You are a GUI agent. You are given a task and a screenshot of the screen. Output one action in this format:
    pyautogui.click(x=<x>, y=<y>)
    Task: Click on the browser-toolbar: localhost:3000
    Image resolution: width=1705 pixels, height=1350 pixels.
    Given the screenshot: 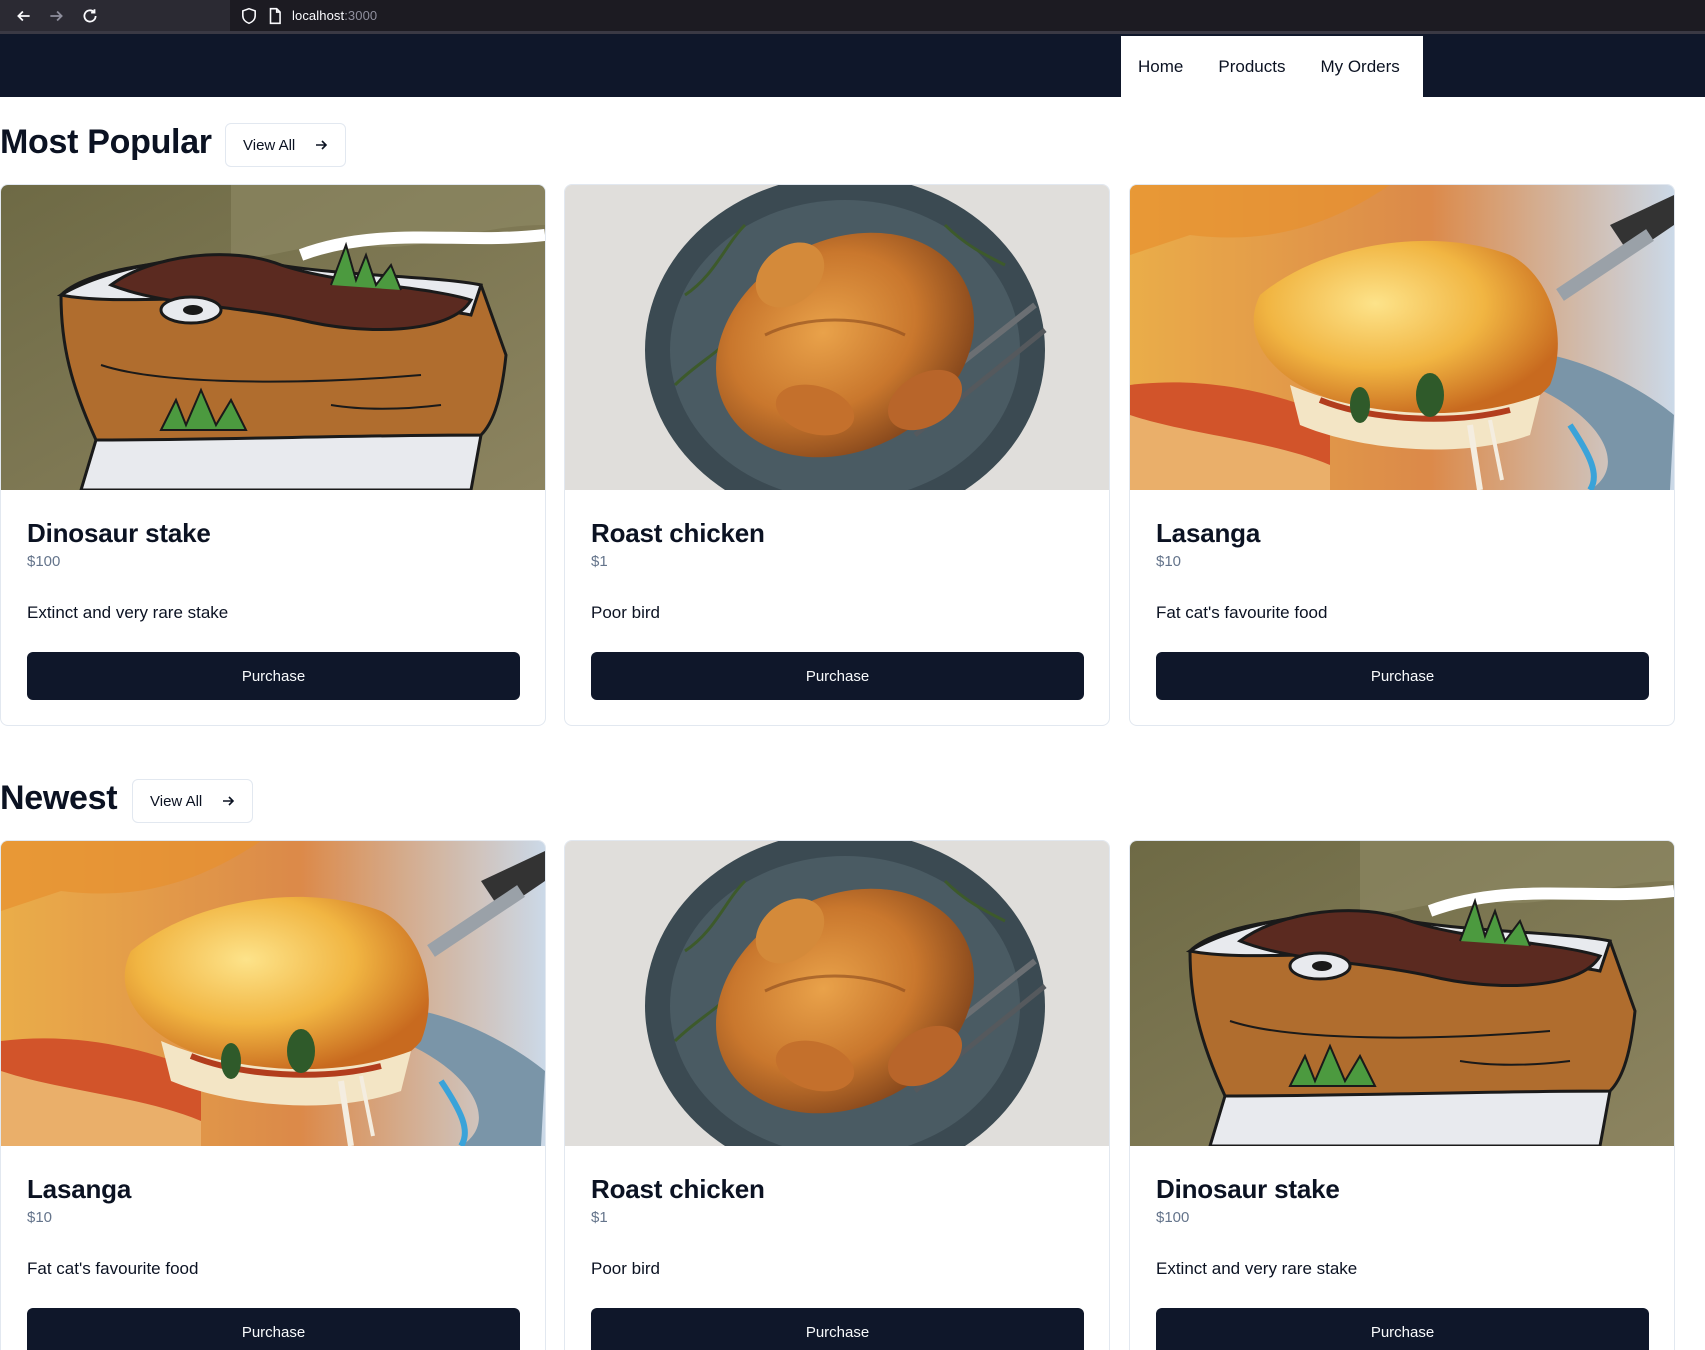 What is the action you would take?
    pyautogui.click(x=852, y=17)
    